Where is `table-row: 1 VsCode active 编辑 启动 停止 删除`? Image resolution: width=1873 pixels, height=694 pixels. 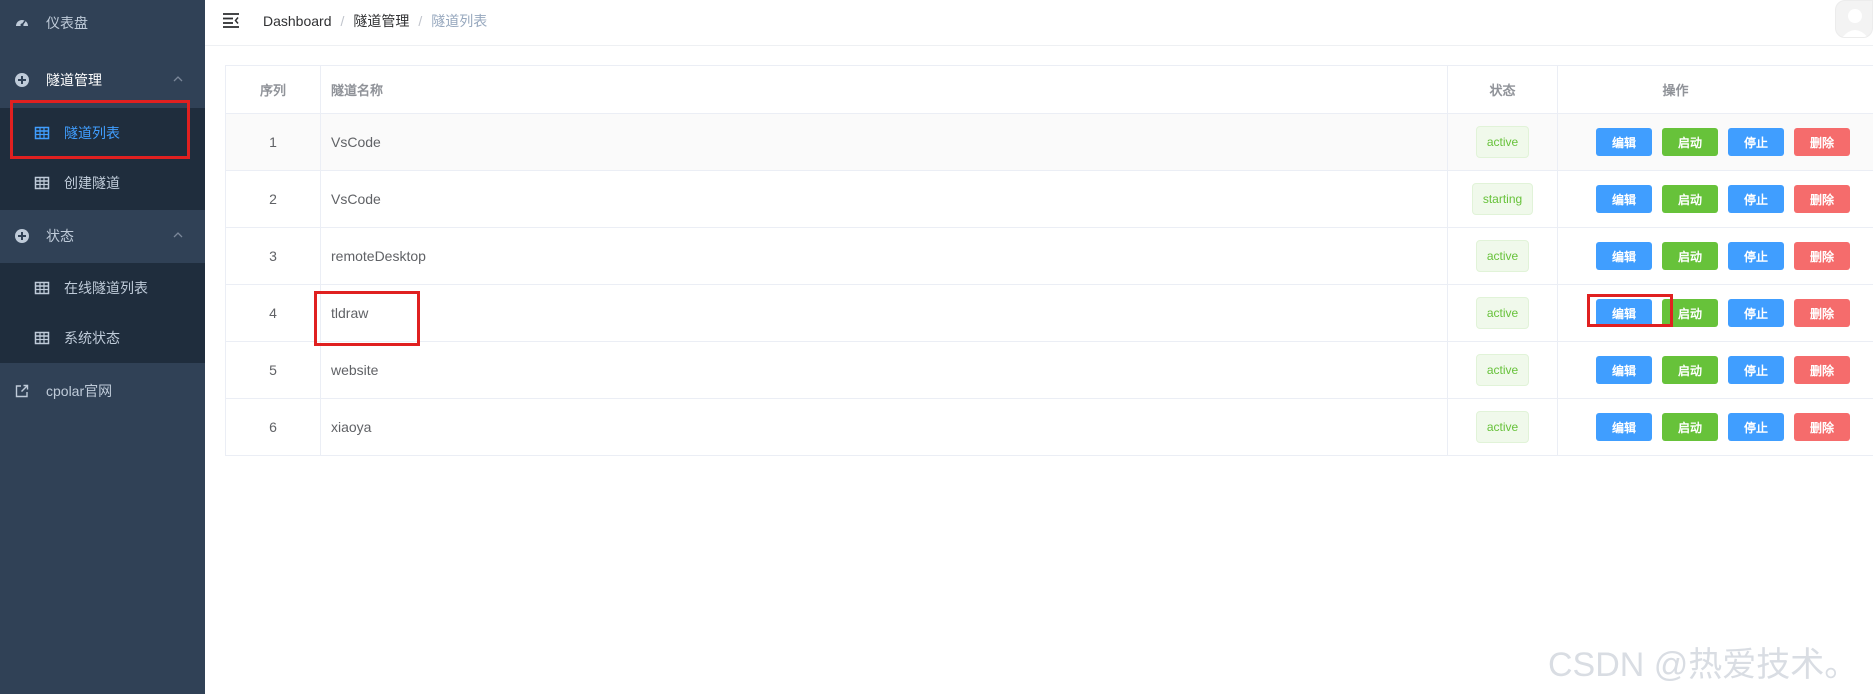
table-row: 1 VsCode active 编辑 启动 停止 删除 is located at coordinates (1049, 142).